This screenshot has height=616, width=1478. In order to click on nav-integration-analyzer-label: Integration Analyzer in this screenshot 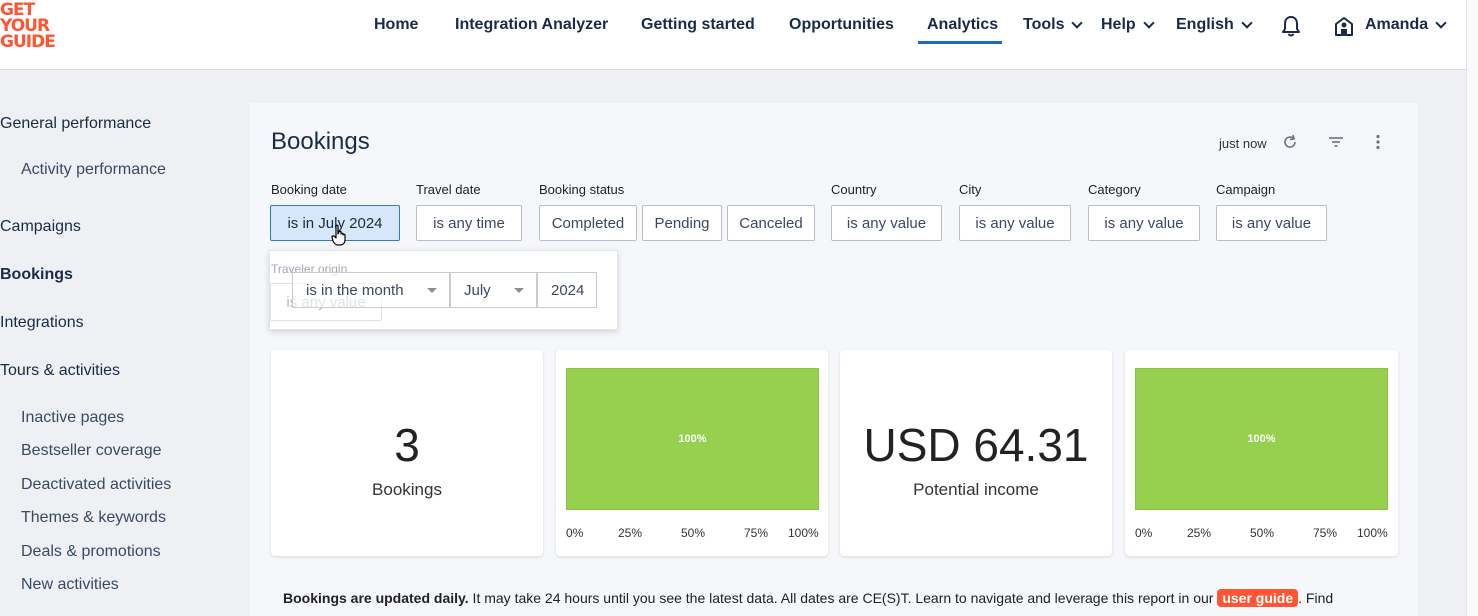, I will do `click(532, 24)`.